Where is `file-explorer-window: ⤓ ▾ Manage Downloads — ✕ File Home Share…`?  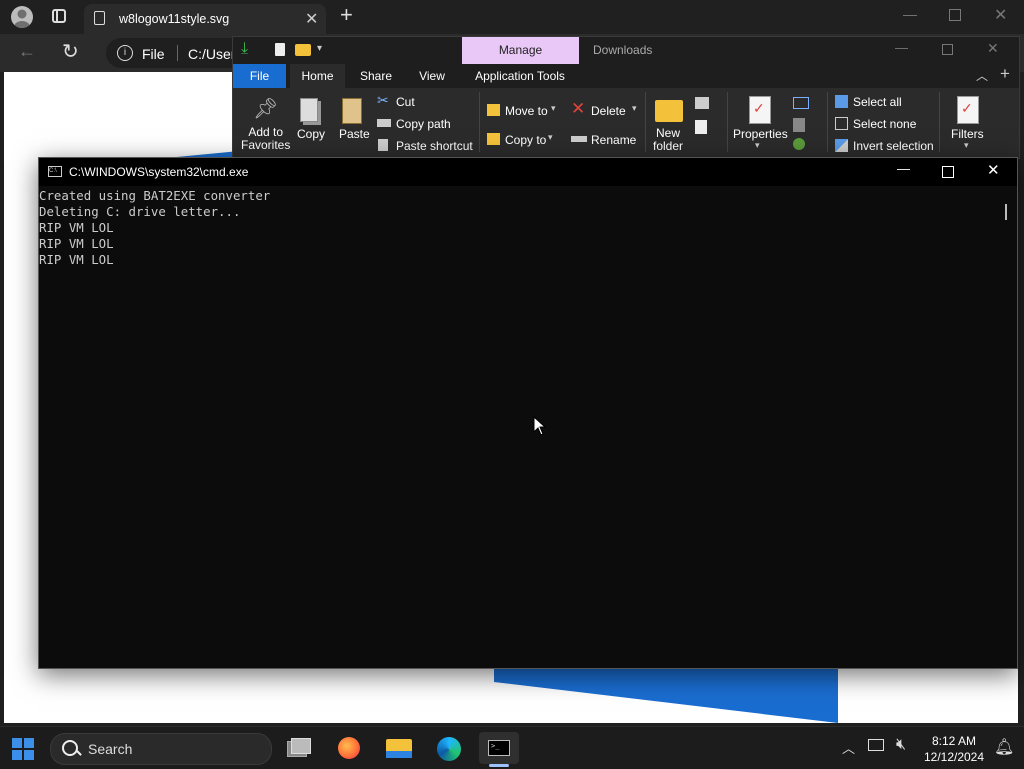 file-explorer-window: ⤓ ▾ Manage Downloads — ✕ File Home Share… is located at coordinates (626, 97).